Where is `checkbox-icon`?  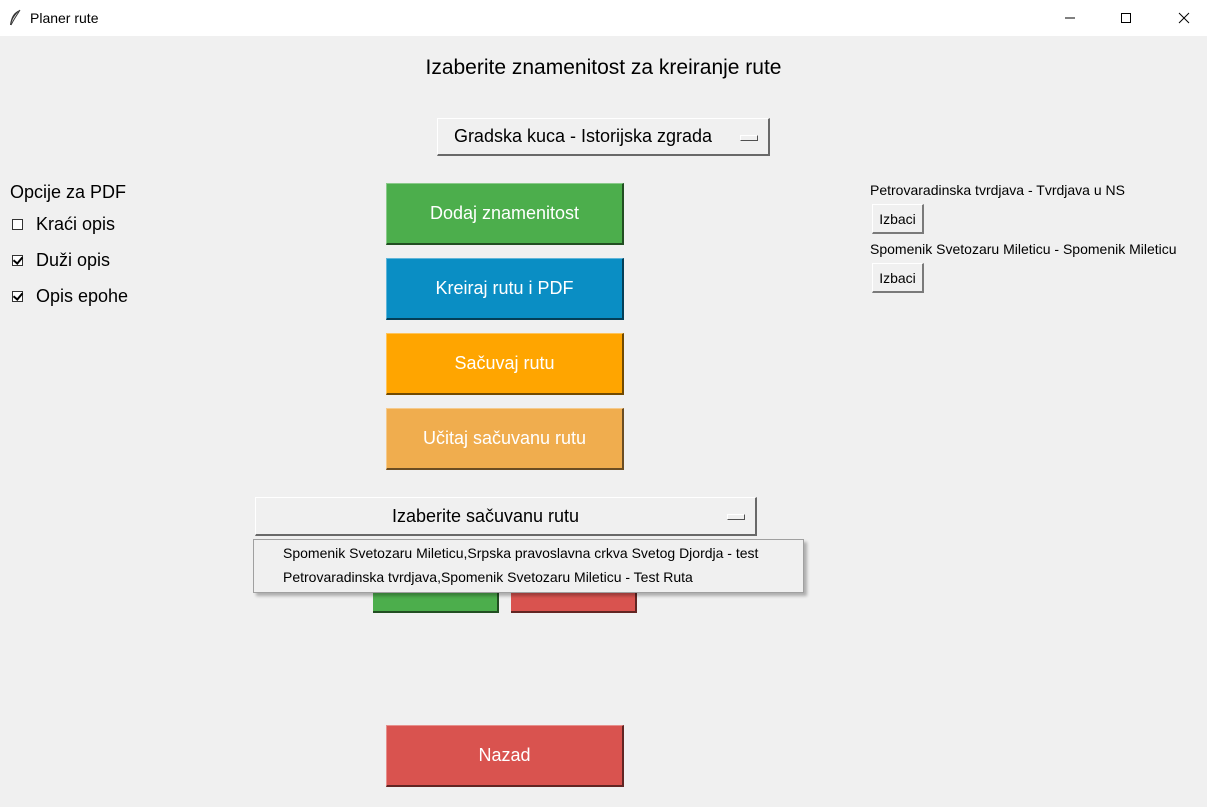
checkbox-icon is located at coordinates (17, 224).